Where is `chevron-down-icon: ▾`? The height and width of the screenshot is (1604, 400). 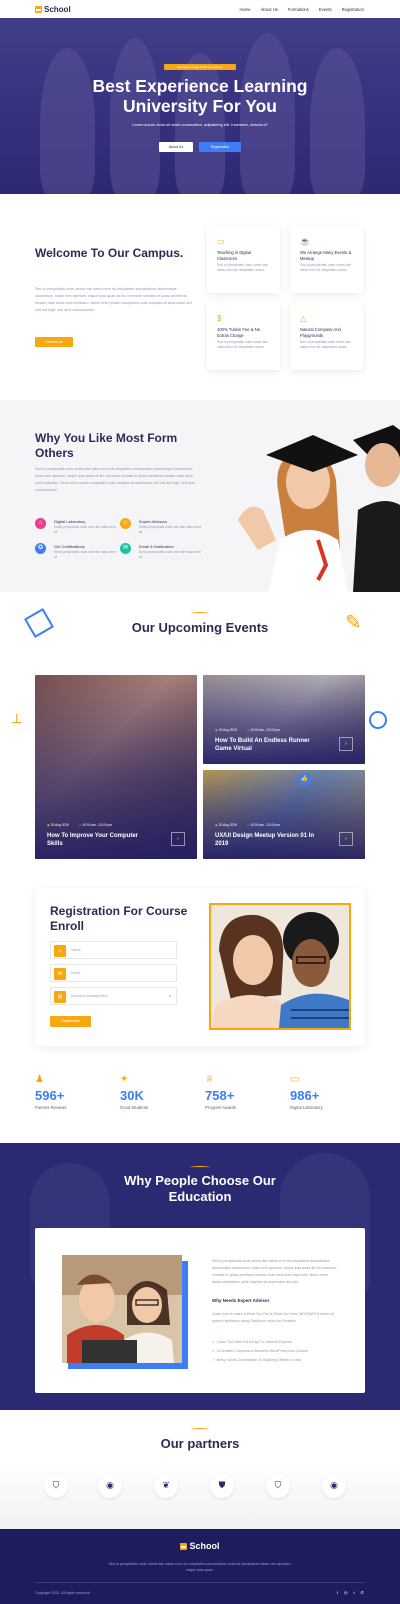 chevron-down-icon: ▾ is located at coordinates (169, 995).